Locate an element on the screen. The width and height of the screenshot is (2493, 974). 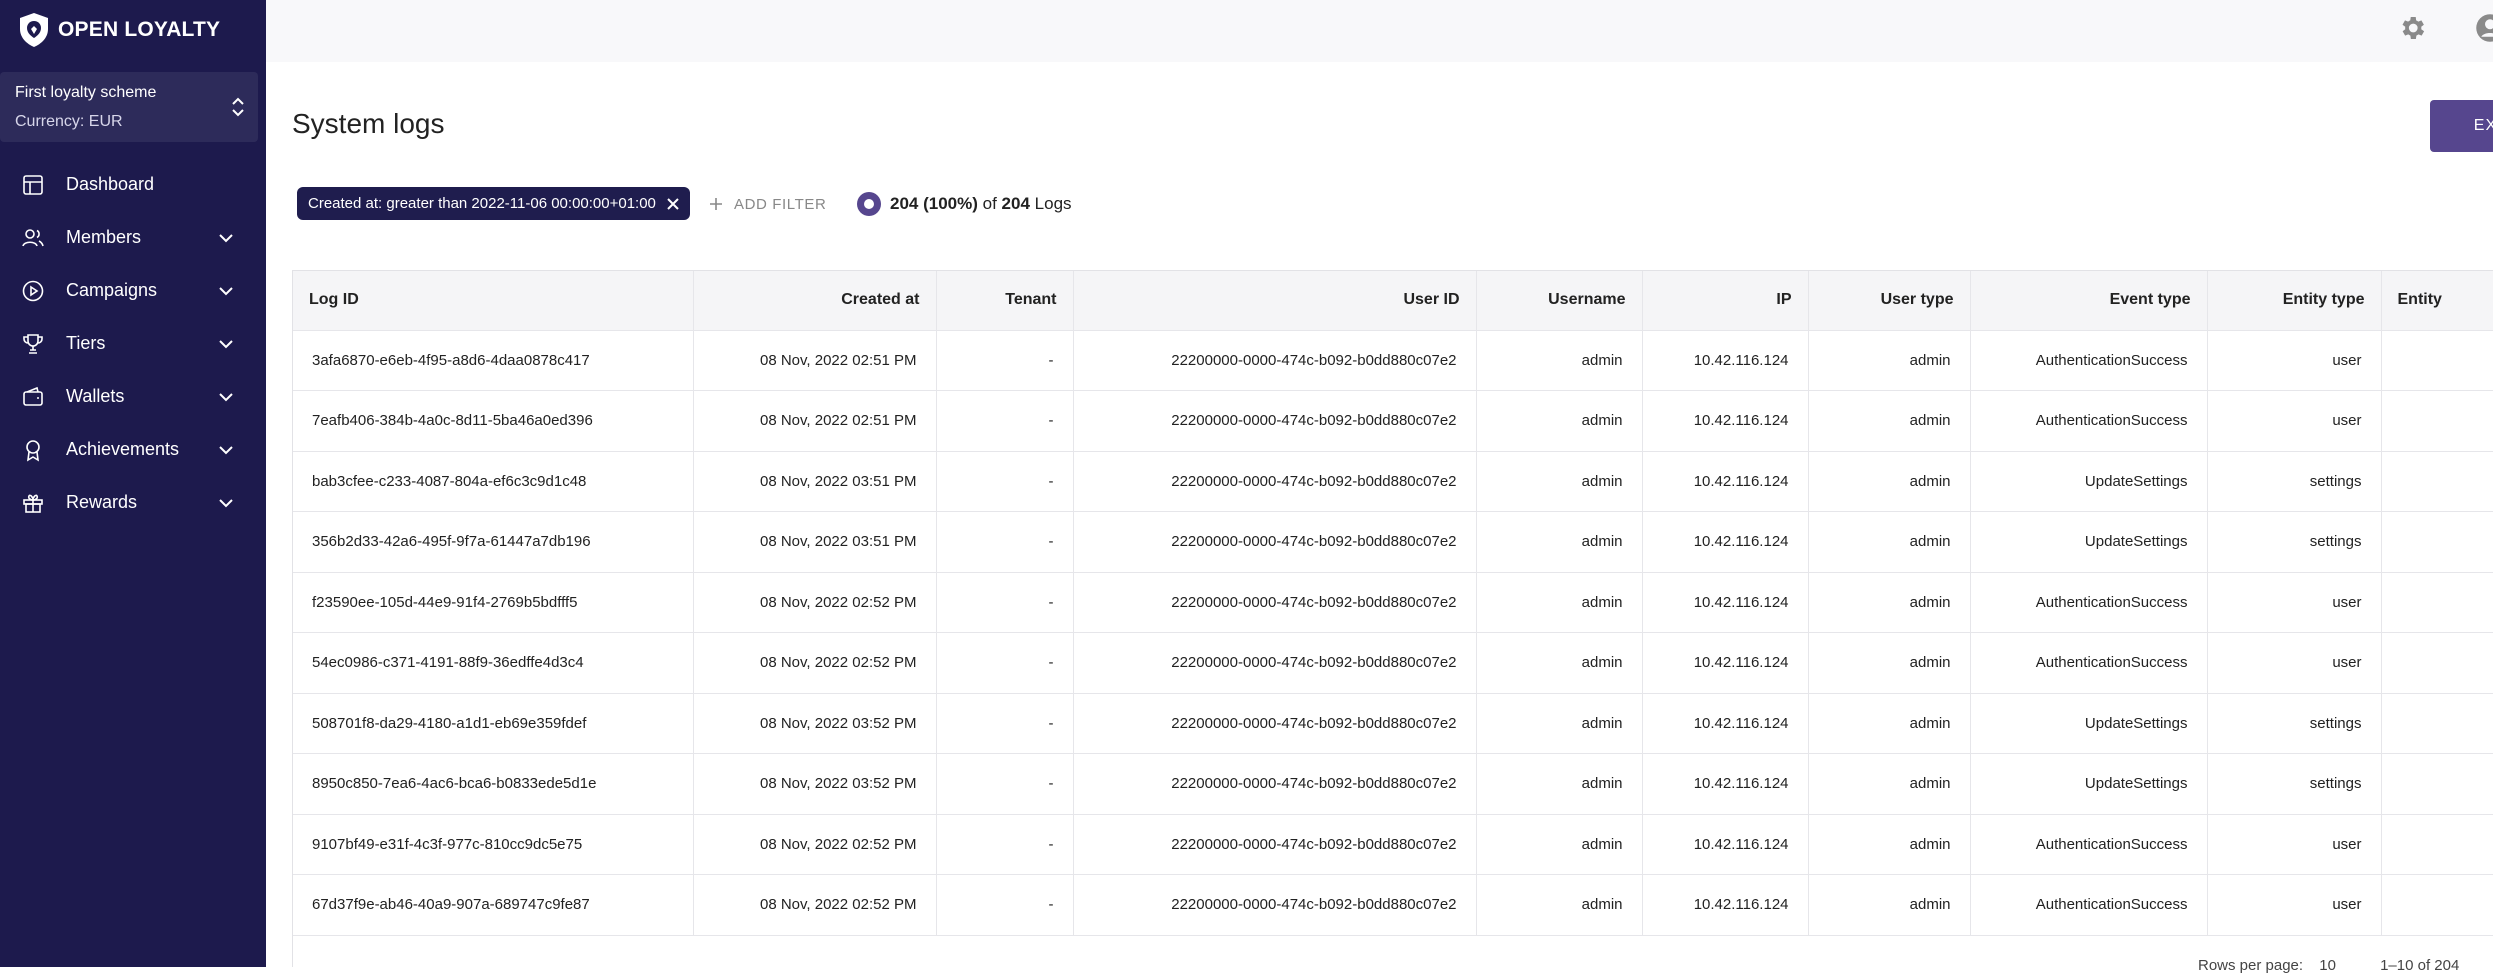
column-header-username: Username is located at coordinates (1559, 301).